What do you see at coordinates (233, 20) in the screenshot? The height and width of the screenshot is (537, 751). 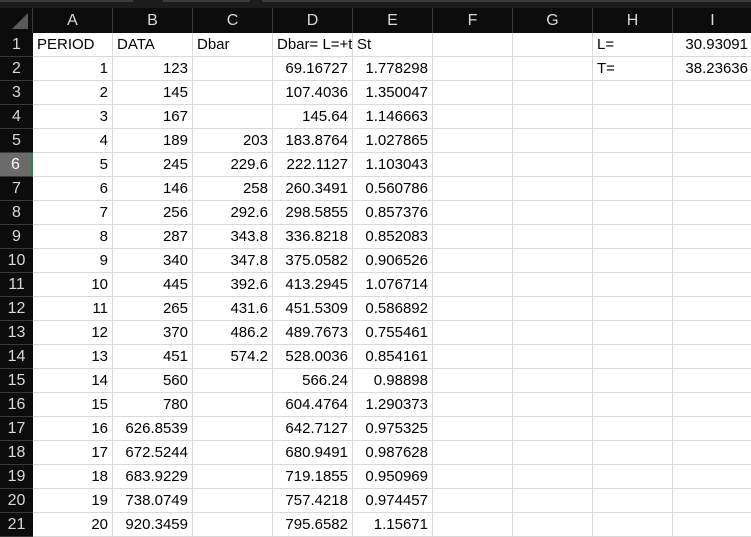 I see `column-header-C: C` at bounding box center [233, 20].